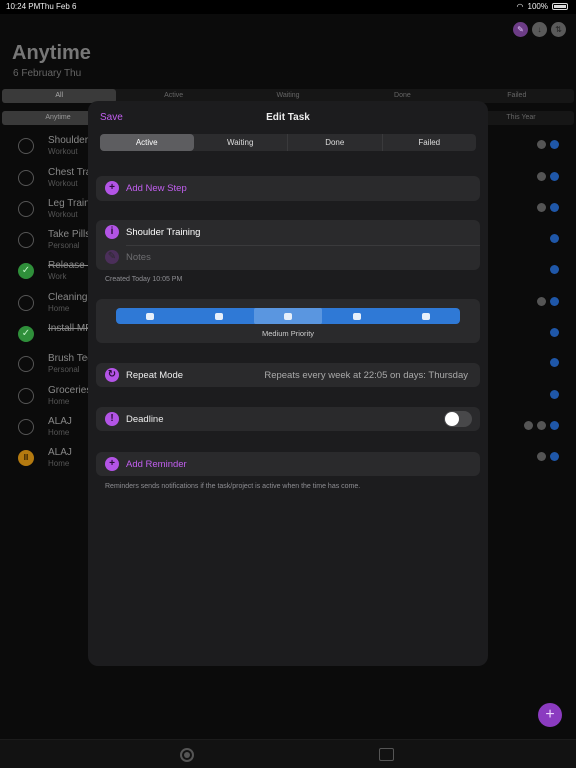 The height and width of the screenshot is (768, 576). I want to click on save-button: Save, so click(111, 117).